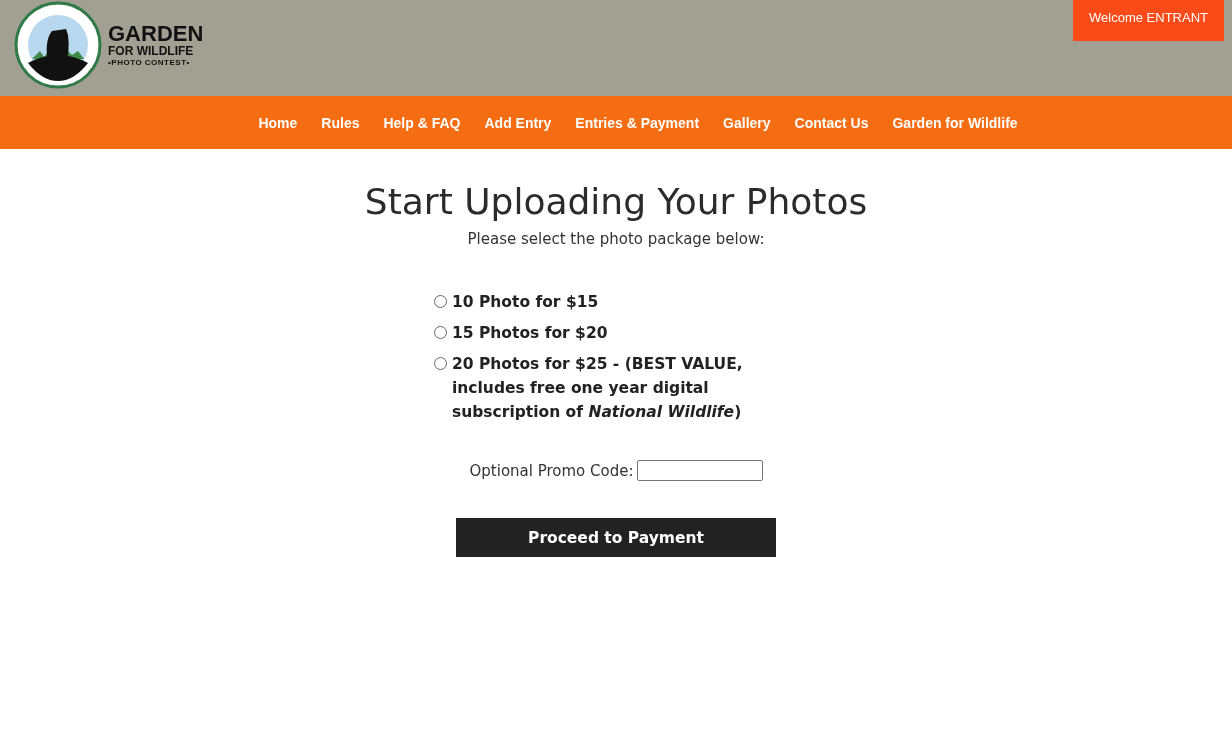 This screenshot has height=754, width=1232. Describe the element at coordinates (616, 239) in the screenshot. I see `page-subtitle: Please select the photo package below:` at that location.